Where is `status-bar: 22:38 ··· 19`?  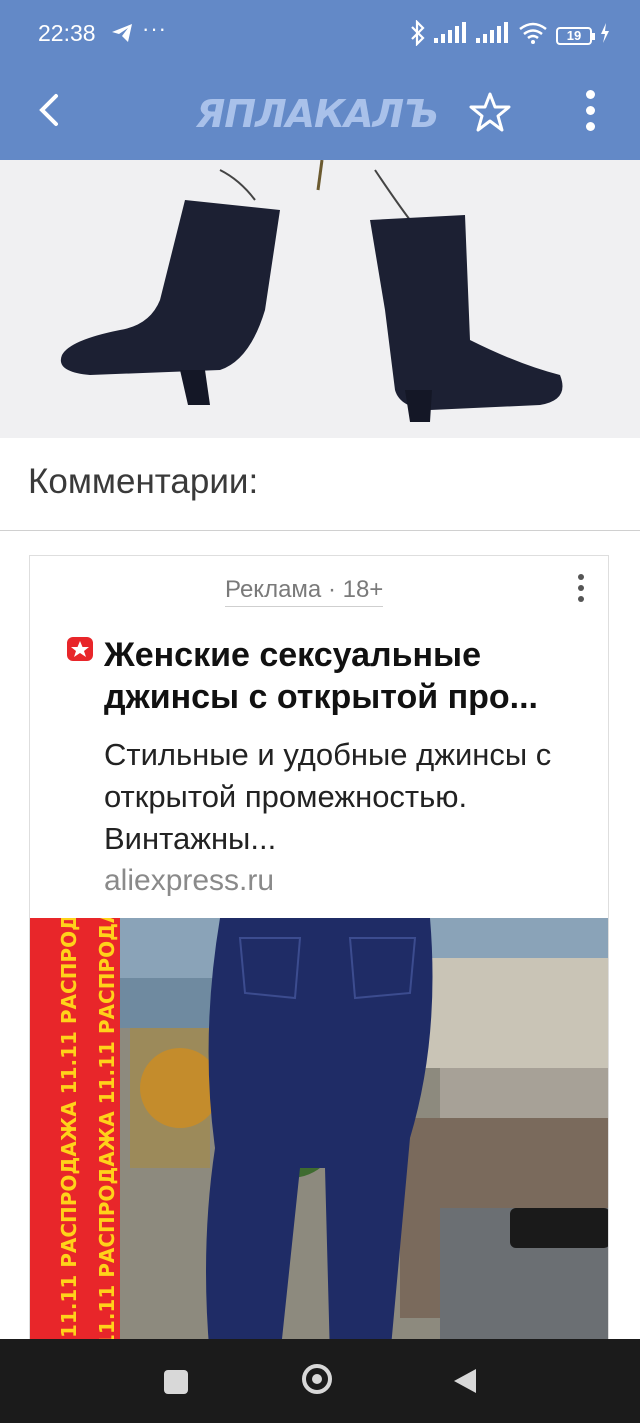 status-bar: 22:38 ··· 19 is located at coordinates (320, 35).